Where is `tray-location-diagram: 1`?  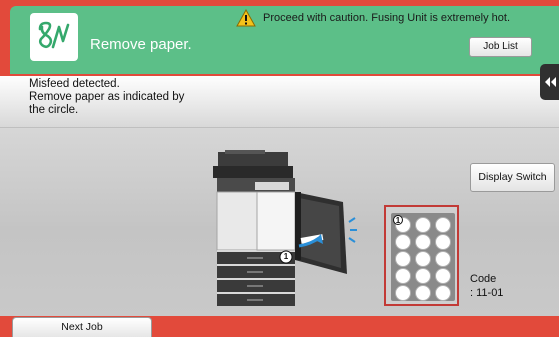 tray-location-diagram: 1 is located at coordinates (421, 255).